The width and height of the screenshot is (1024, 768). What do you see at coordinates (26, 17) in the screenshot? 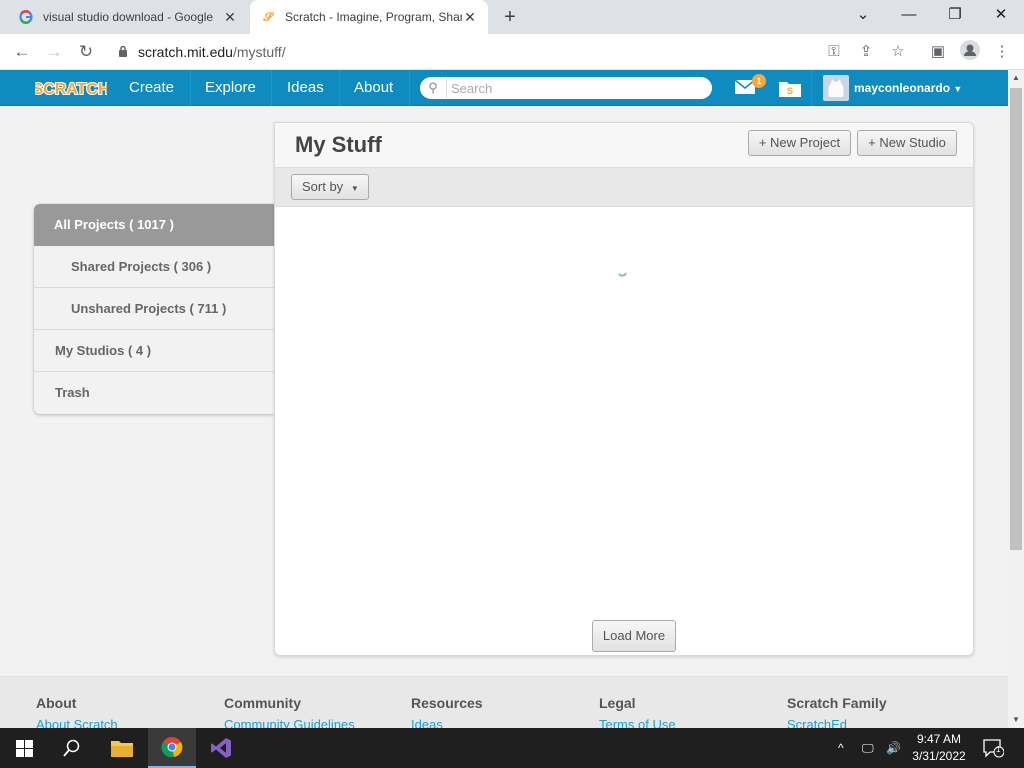
I see `google-g-icon` at bounding box center [26, 17].